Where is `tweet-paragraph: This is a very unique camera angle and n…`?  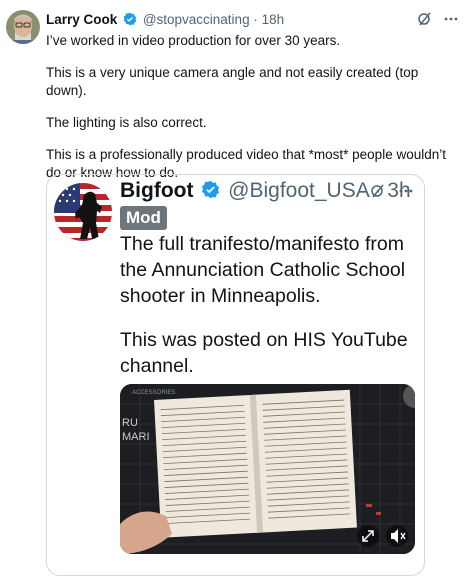 tweet-paragraph: This is a very unique camera angle and n… is located at coordinates (232, 81).